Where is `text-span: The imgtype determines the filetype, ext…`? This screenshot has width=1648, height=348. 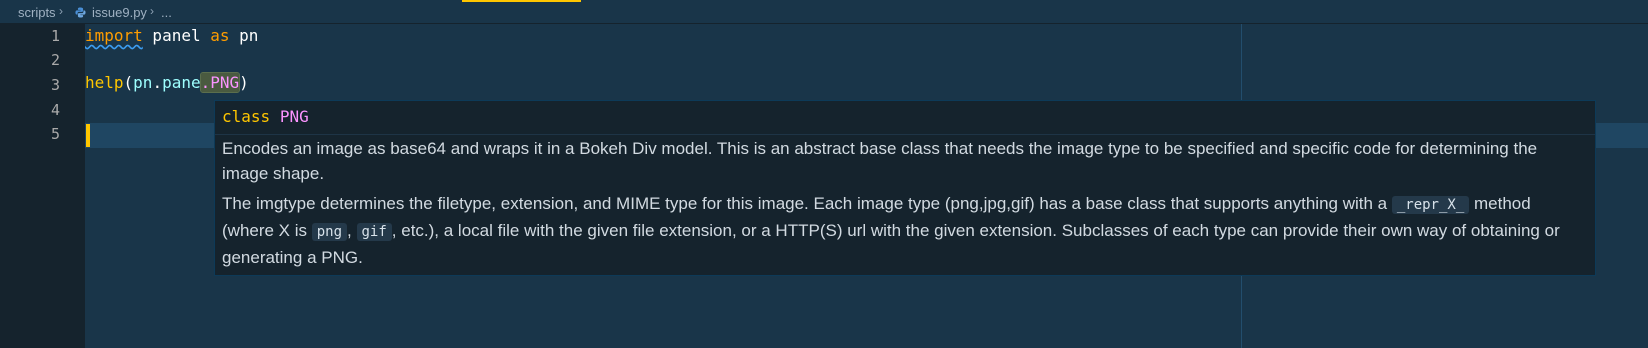
text-span: The imgtype determines the filetype, ext… is located at coordinates (807, 203).